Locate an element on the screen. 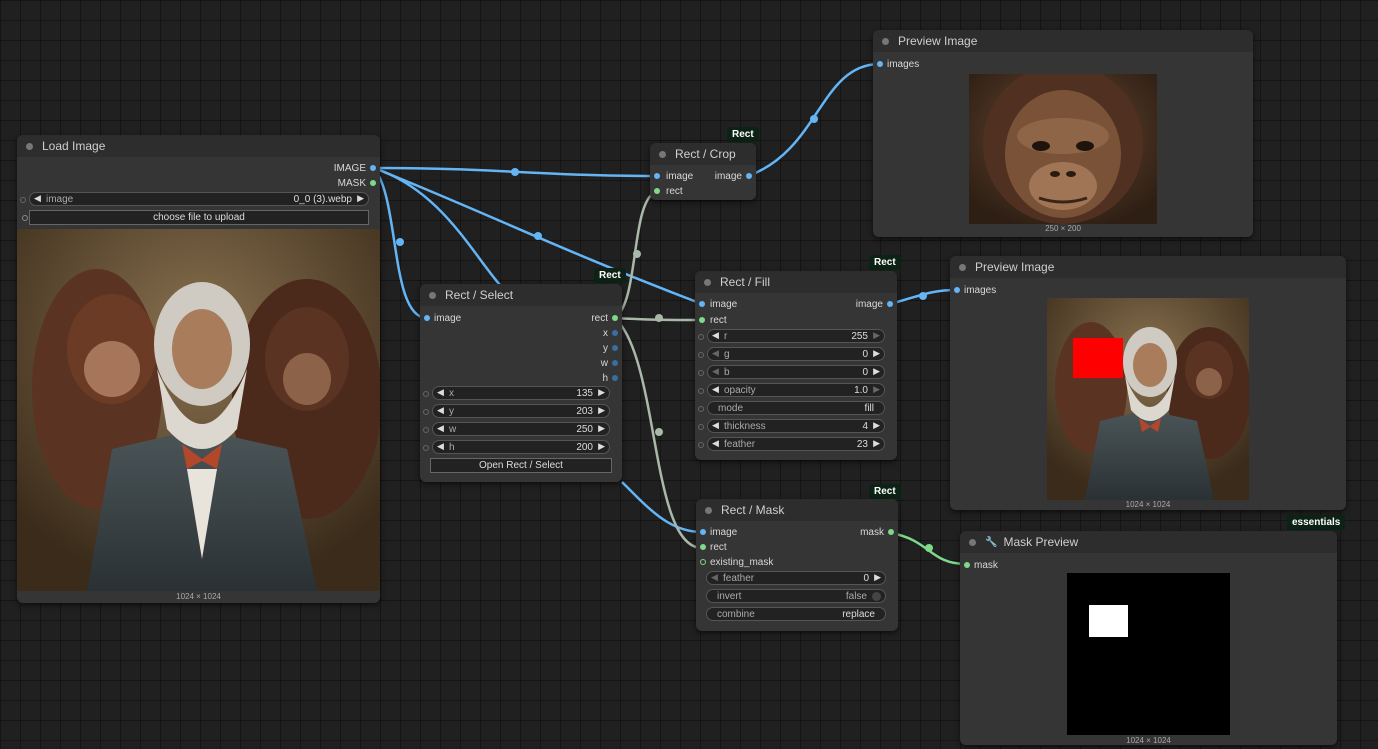 The image size is (1378, 749). rect-select-badge: Rect is located at coordinates (610, 275).